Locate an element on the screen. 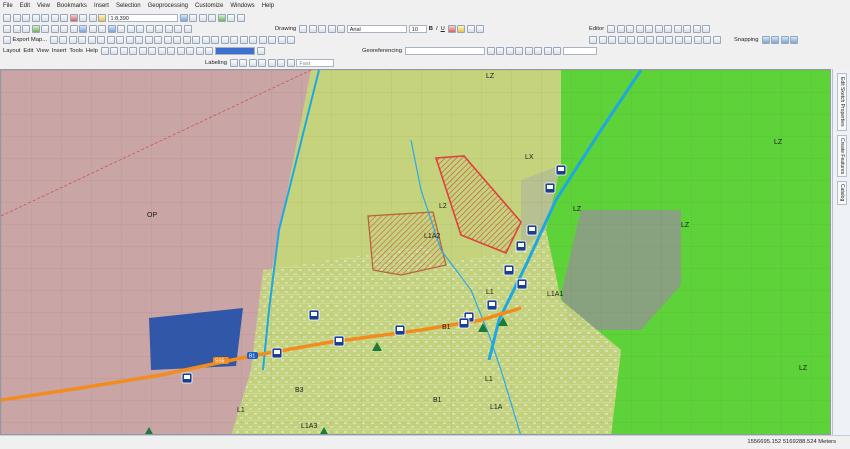  bold-button: B is located at coordinates (431, 29).